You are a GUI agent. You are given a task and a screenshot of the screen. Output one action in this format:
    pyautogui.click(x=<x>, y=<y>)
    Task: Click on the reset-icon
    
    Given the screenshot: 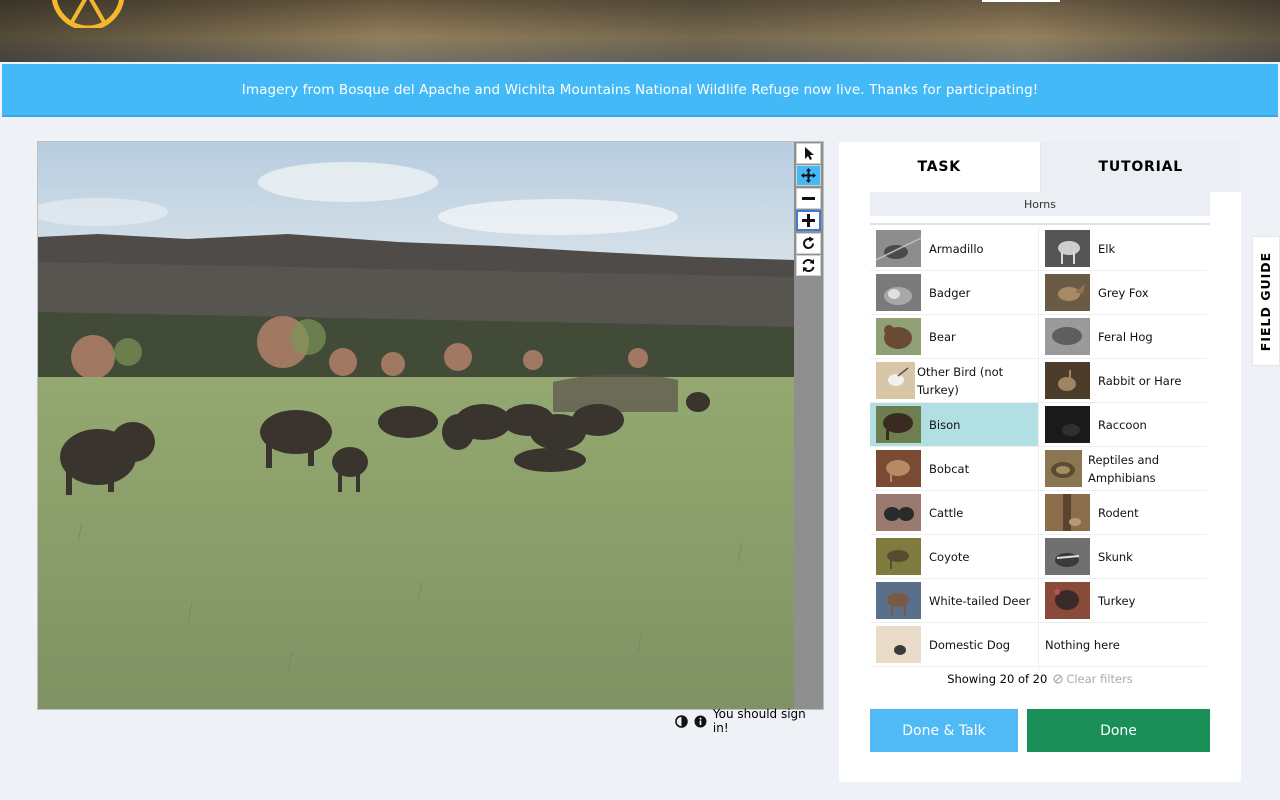 What is the action you would take?
    pyautogui.click(x=808, y=265)
    